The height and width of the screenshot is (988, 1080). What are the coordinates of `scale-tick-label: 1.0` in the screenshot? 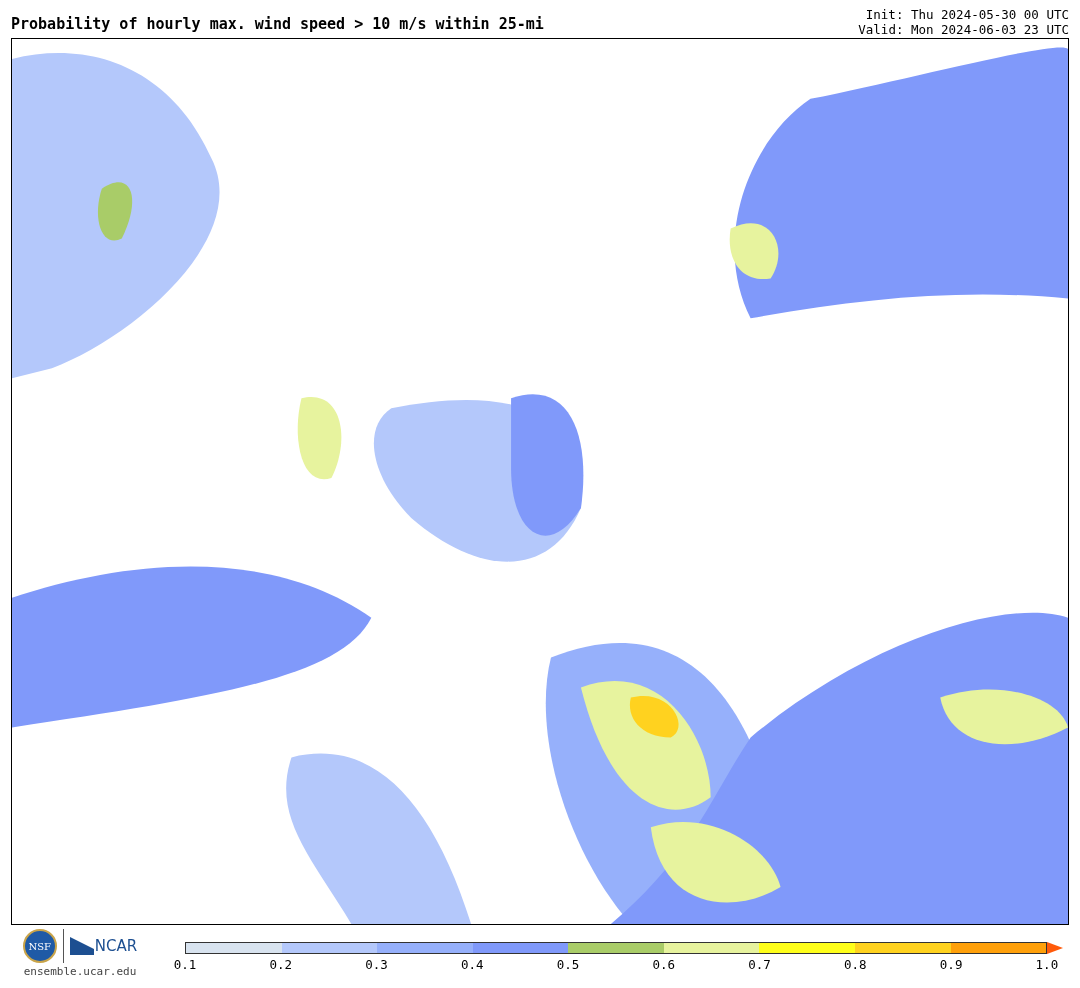 It's located at (1047, 965).